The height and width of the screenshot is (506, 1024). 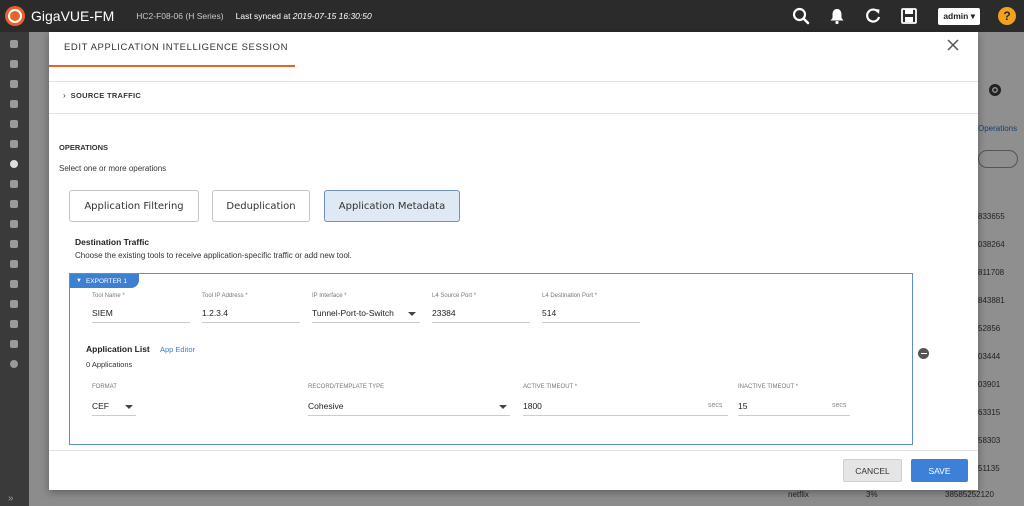 I want to click on background-value: 51135, so click(x=989, y=468).